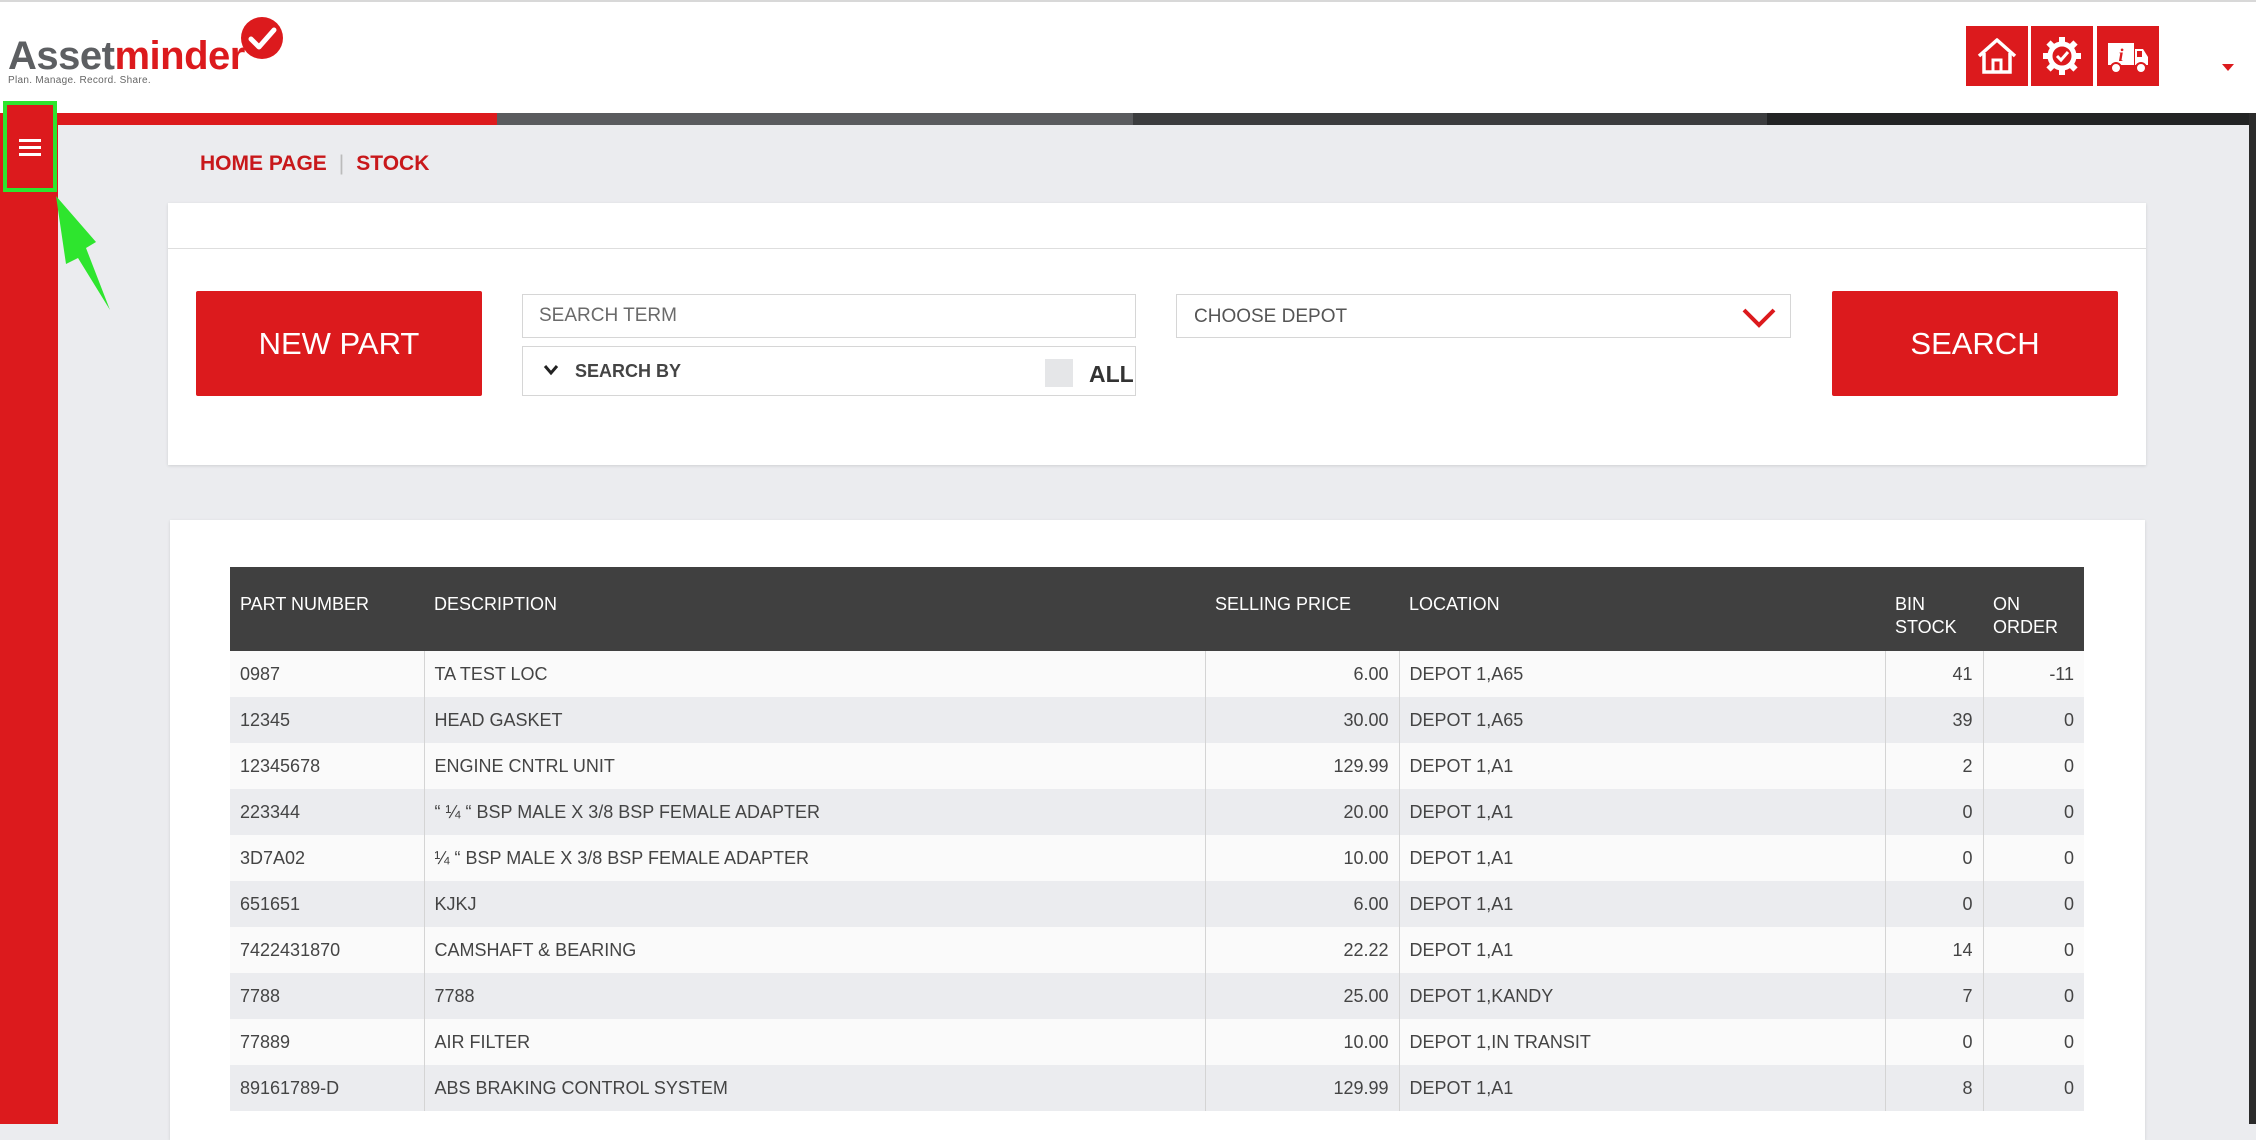 This screenshot has width=2256, height=1140. I want to click on description-cell: AIR FILTER, so click(815, 1042).